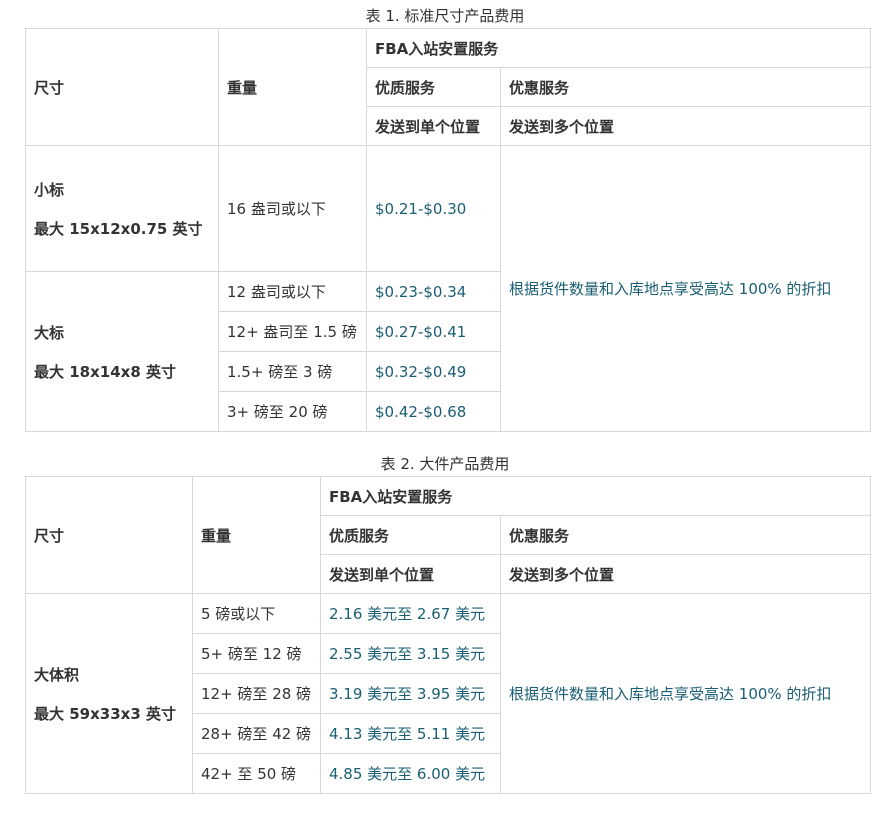 This screenshot has width=890, height=814. I want to click on price-cell: $0.21-$0.30, so click(433, 208).